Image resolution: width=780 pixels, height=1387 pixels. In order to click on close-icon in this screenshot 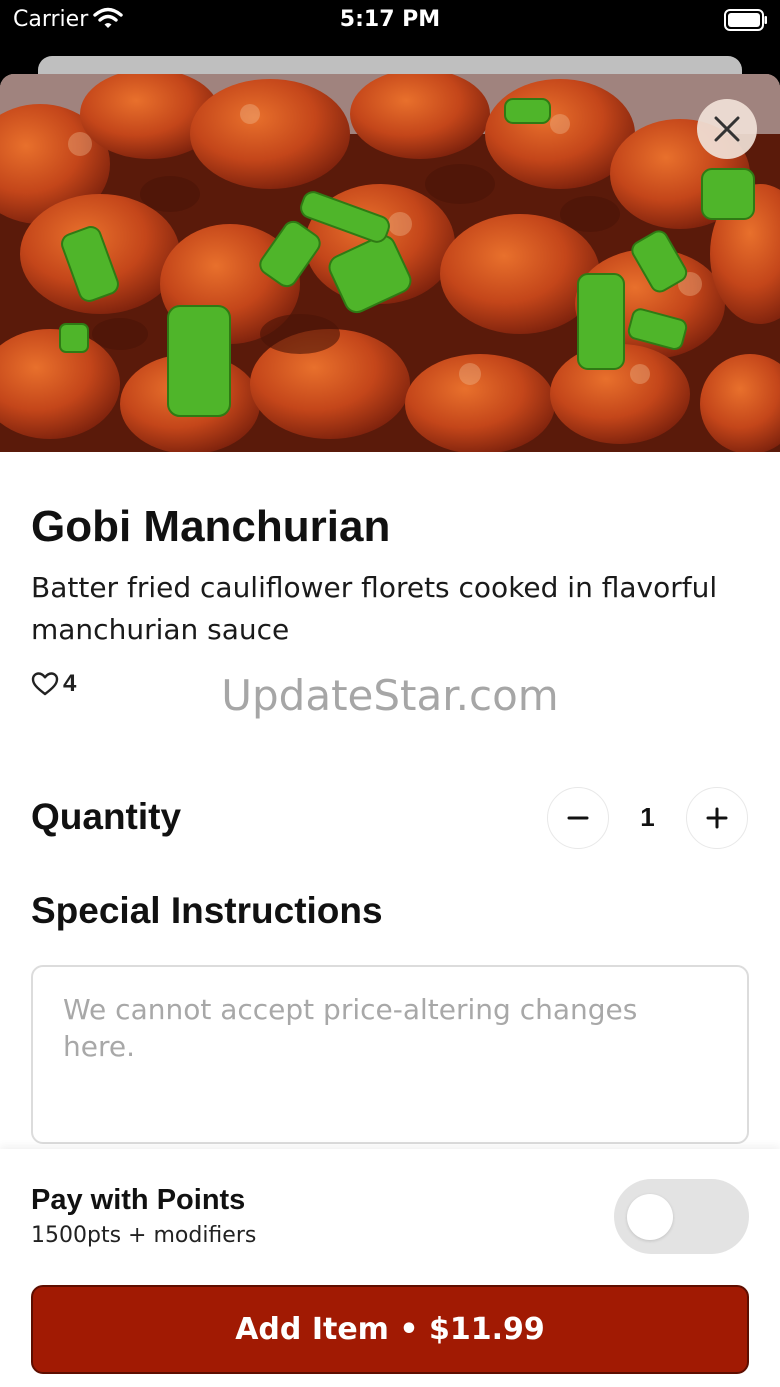, I will do `click(727, 129)`.